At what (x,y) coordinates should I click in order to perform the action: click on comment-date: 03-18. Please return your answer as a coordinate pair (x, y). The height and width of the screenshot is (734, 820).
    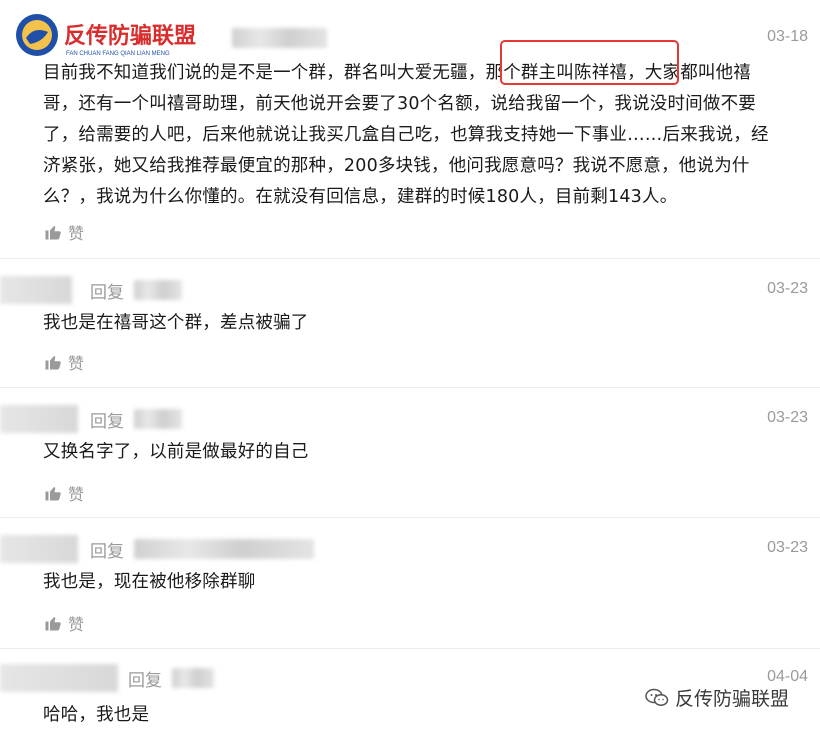
    Looking at the image, I should click on (787, 36).